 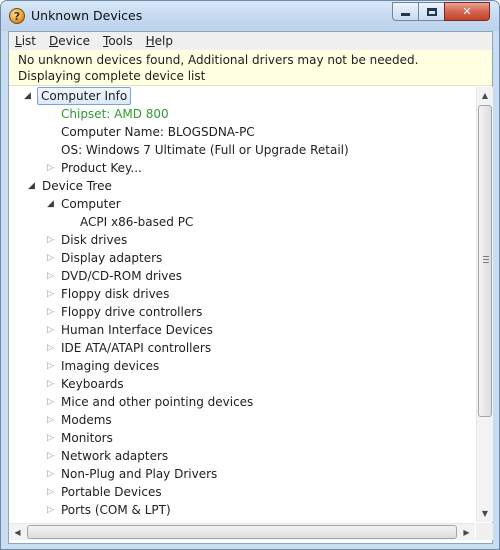 I want to click on tree-label-category: Network adapters, so click(x=114, y=456).